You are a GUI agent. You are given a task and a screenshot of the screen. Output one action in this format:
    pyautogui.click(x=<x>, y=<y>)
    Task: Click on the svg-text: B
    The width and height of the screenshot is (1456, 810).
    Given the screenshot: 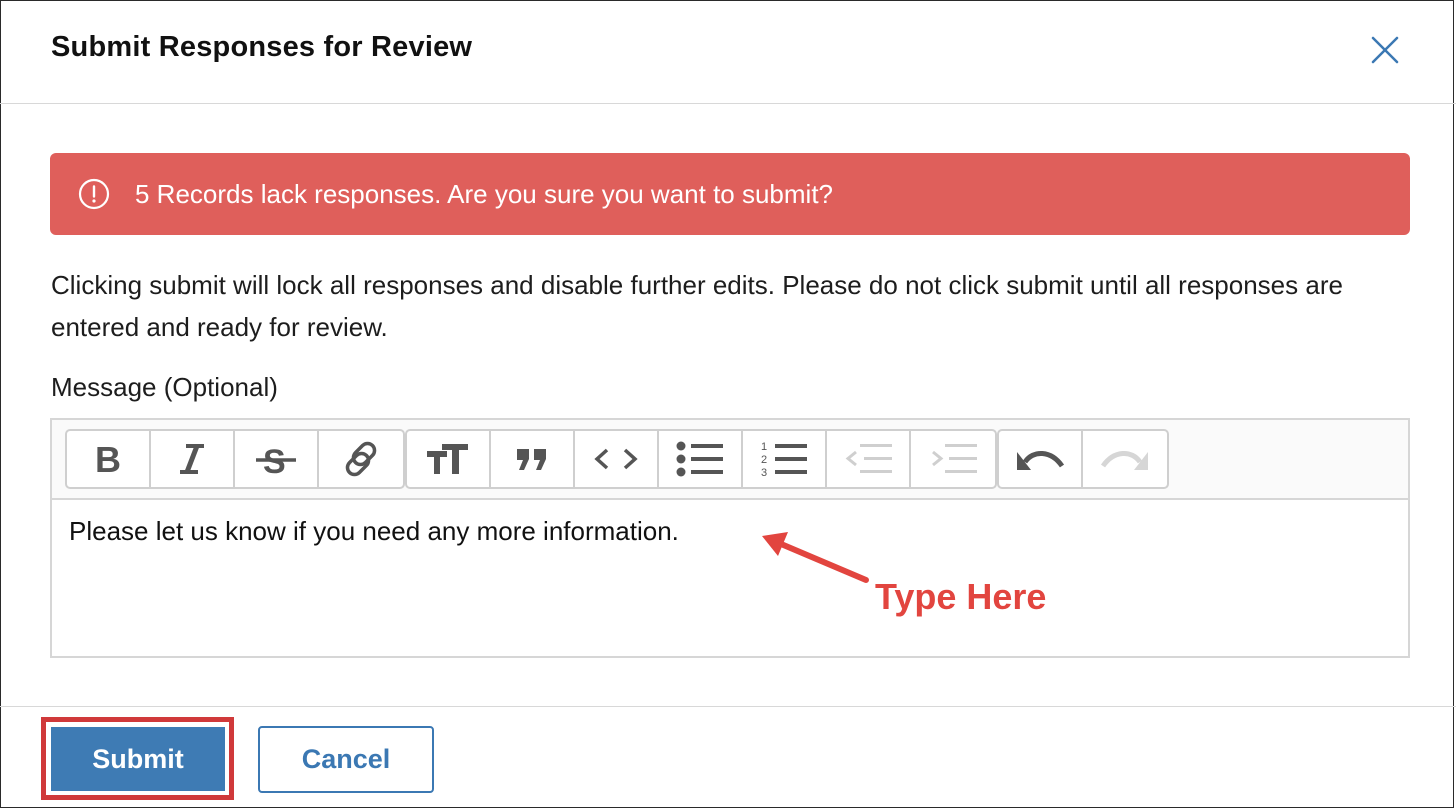 What is the action you would take?
    pyautogui.click(x=108, y=459)
    